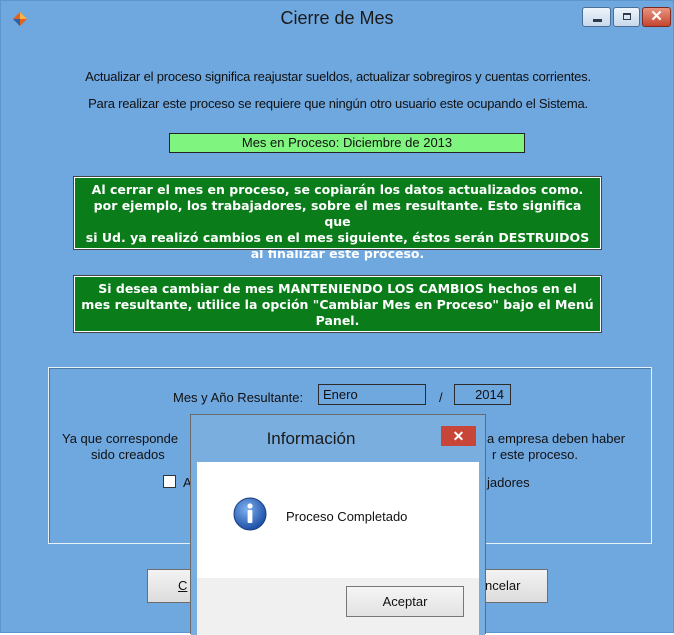 Image resolution: width=674 pixels, height=635 pixels. Describe the element at coordinates (347, 143) in the screenshot. I see `mes-en-proceso-label: Mes en Proceso: Diciembre de 2013` at that location.